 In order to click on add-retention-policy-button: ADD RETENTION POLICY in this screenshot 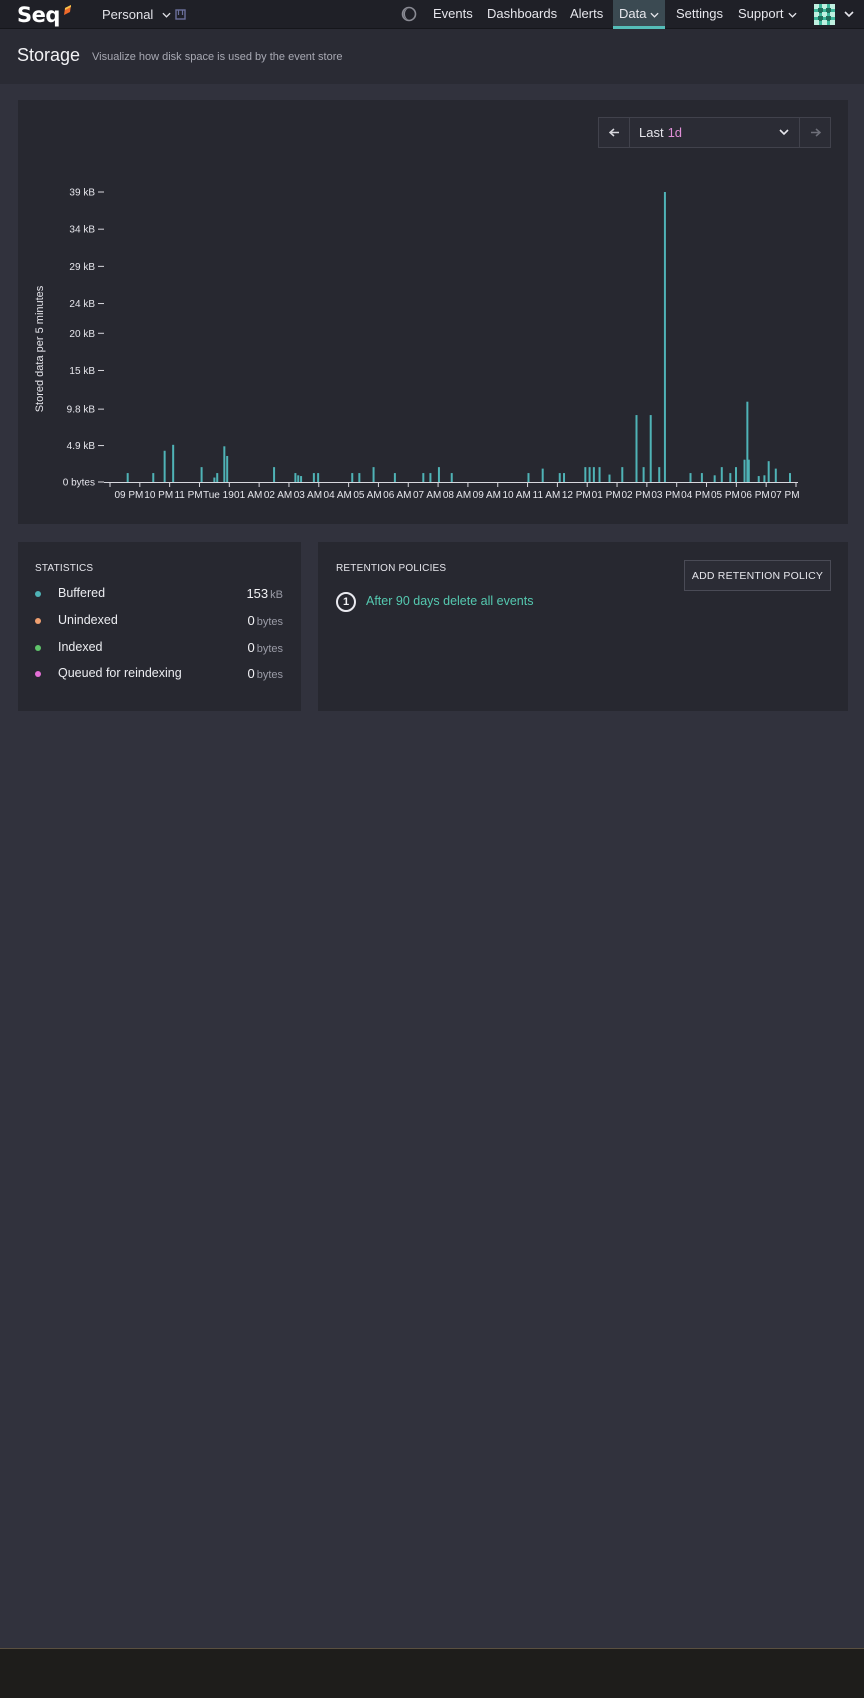, I will do `click(757, 575)`.